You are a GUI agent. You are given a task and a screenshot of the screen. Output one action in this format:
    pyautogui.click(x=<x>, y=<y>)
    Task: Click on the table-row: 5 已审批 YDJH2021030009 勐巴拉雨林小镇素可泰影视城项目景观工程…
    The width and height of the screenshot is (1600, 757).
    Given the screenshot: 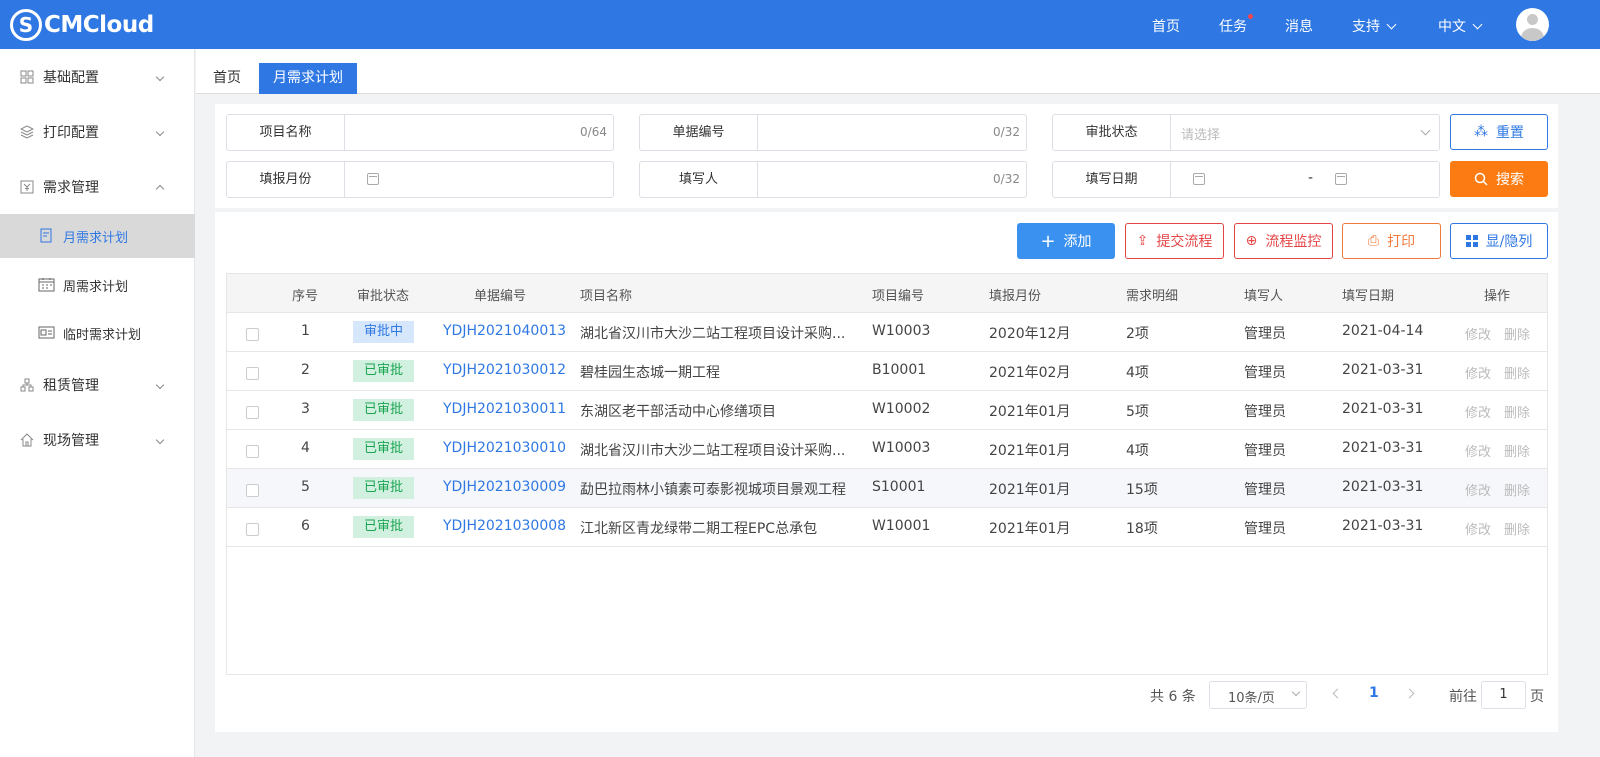 What is the action you would take?
    pyautogui.click(x=887, y=488)
    